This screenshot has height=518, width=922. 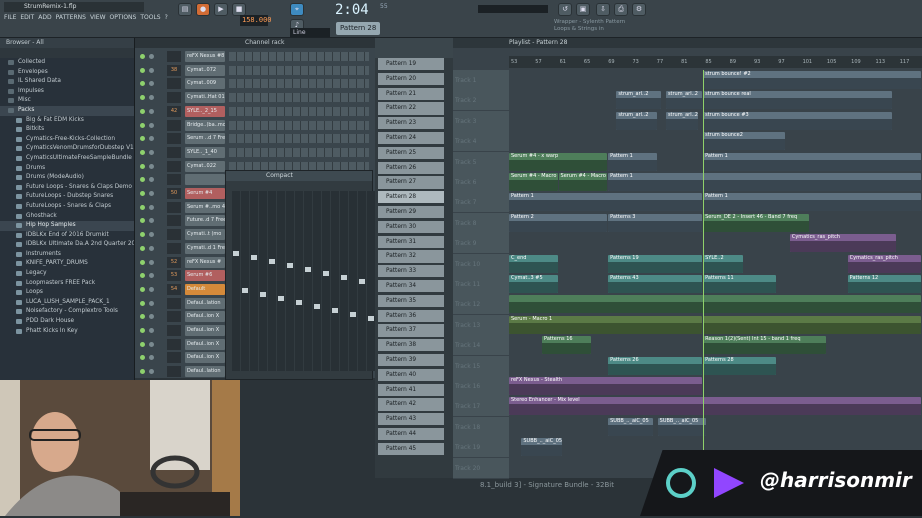 What do you see at coordinates (67, 255) in the screenshot?
I see `browser-item: Instruments` at bounding box center [67, 255].